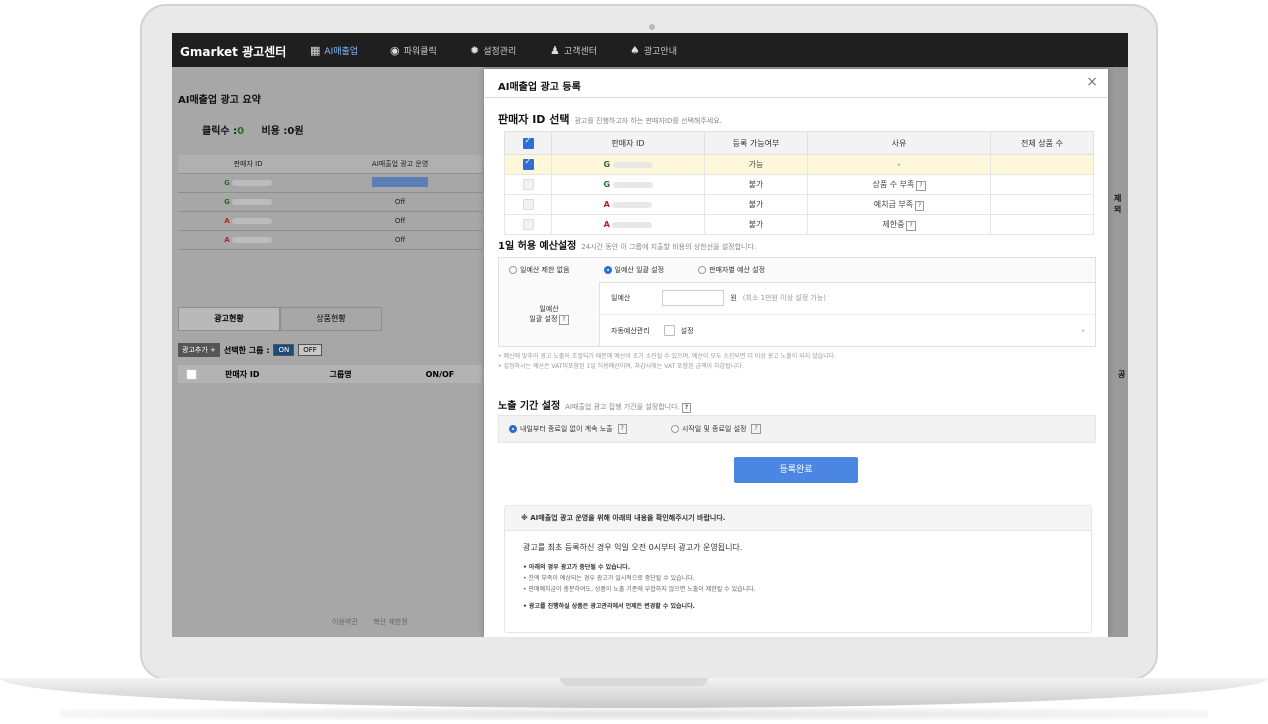 The width and height of the screenshot is (1268, 724). I want to click on table-row: A 불가 제한중?, so click(799, 224).